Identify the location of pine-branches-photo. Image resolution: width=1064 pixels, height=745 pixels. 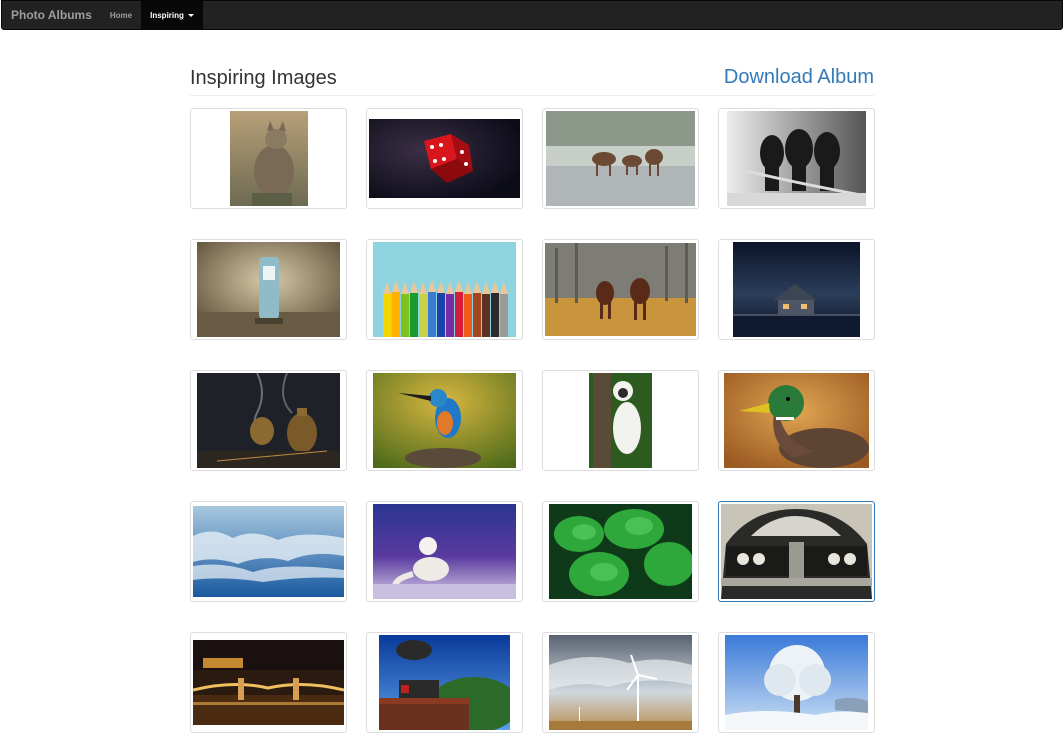
(620, 551).